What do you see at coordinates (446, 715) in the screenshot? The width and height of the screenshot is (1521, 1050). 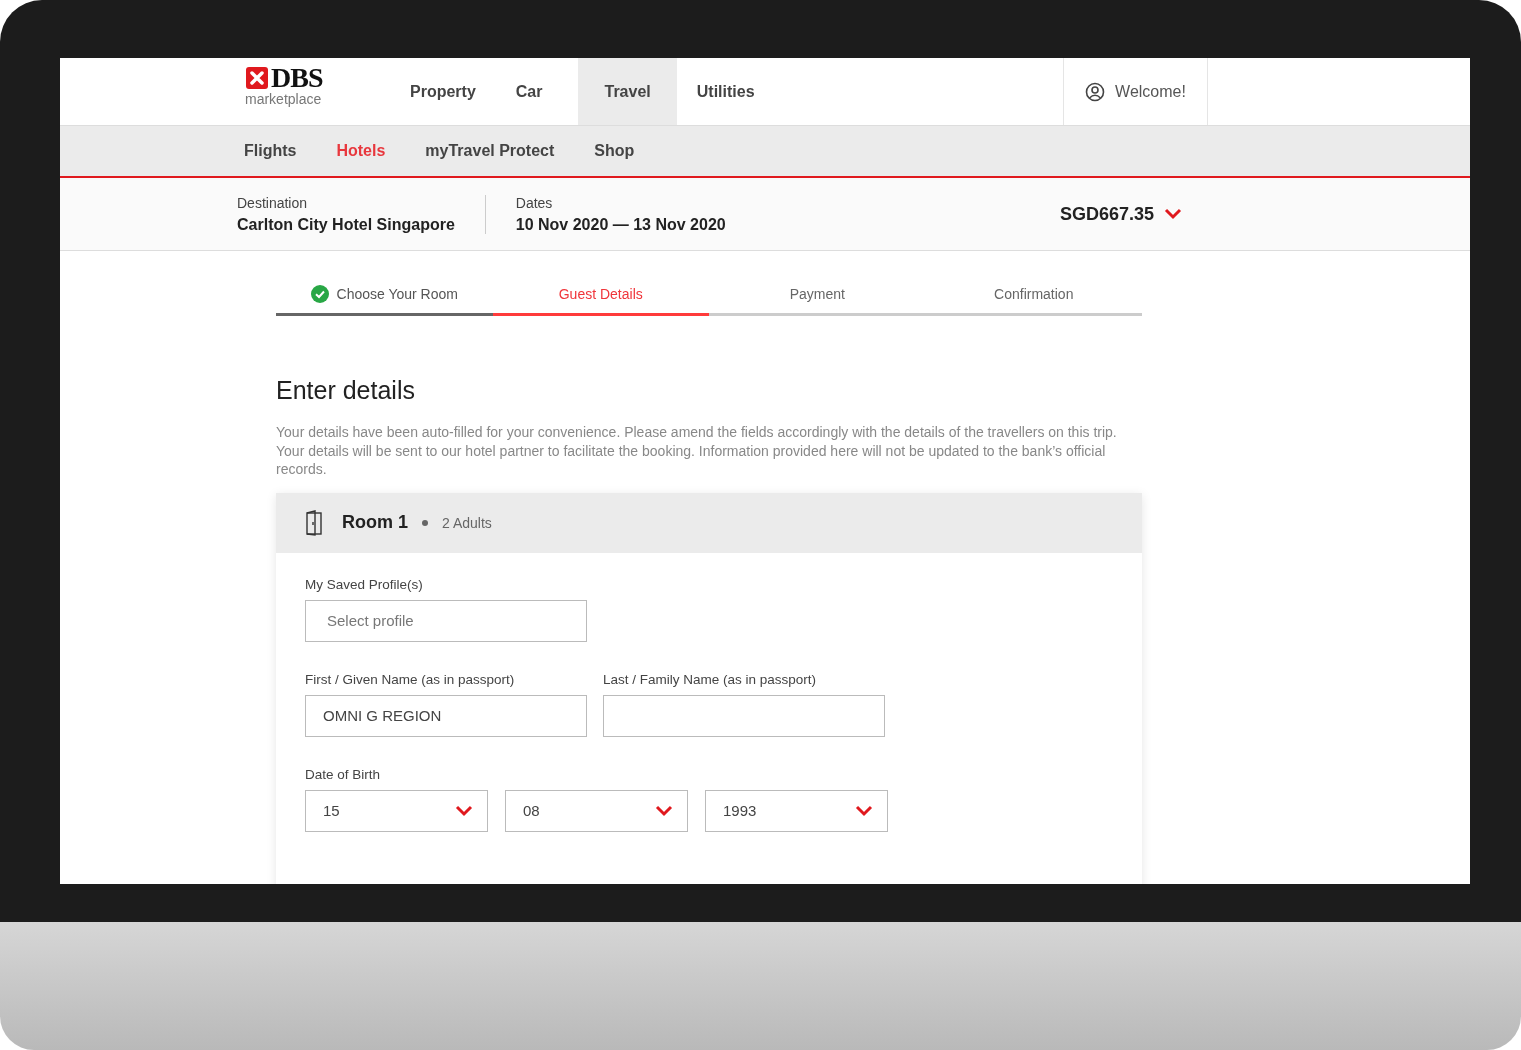 I see `text-field: OMNI G REGION` at bounding box center [446, 715].